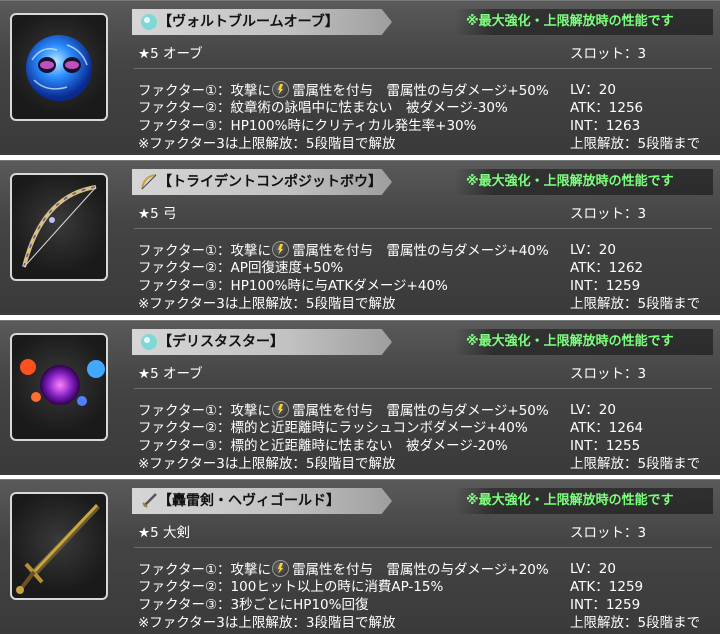 The height and width of the screenshot is (634, 720). Describe the element at coordinates (323, 108) in the screenshot. I see `factor-2: ファクター②：紋章術の詠唱中に怯まない 被ダメージ-30%` at that location.